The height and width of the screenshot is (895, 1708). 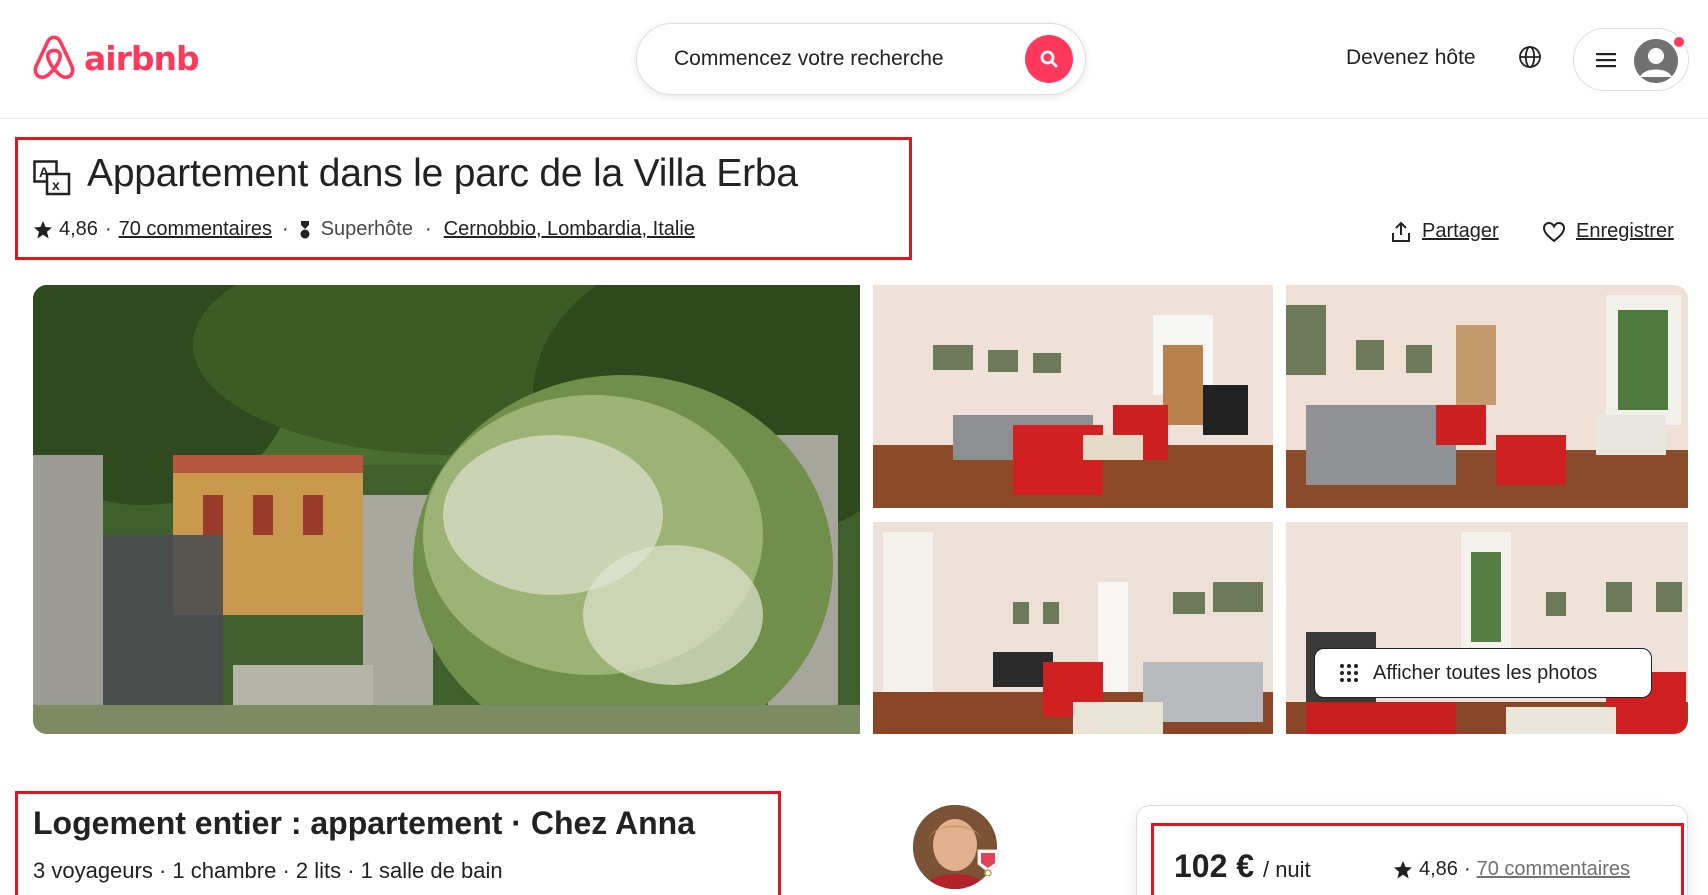 I want to click on price-per-night: 102 € / nuit, so click(x=1242, y=866).